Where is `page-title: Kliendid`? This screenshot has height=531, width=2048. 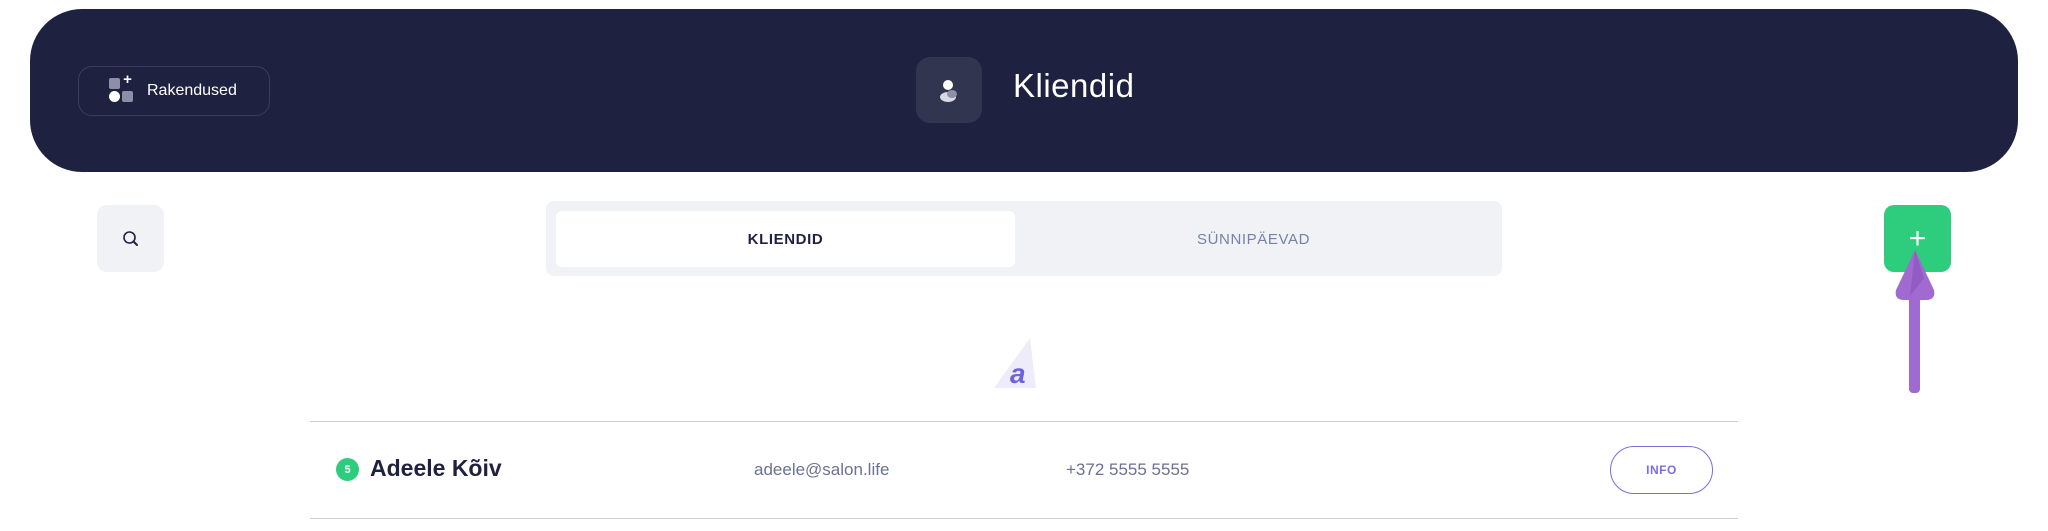 page-title: Kliendid is located at coordinates (1074, 85).